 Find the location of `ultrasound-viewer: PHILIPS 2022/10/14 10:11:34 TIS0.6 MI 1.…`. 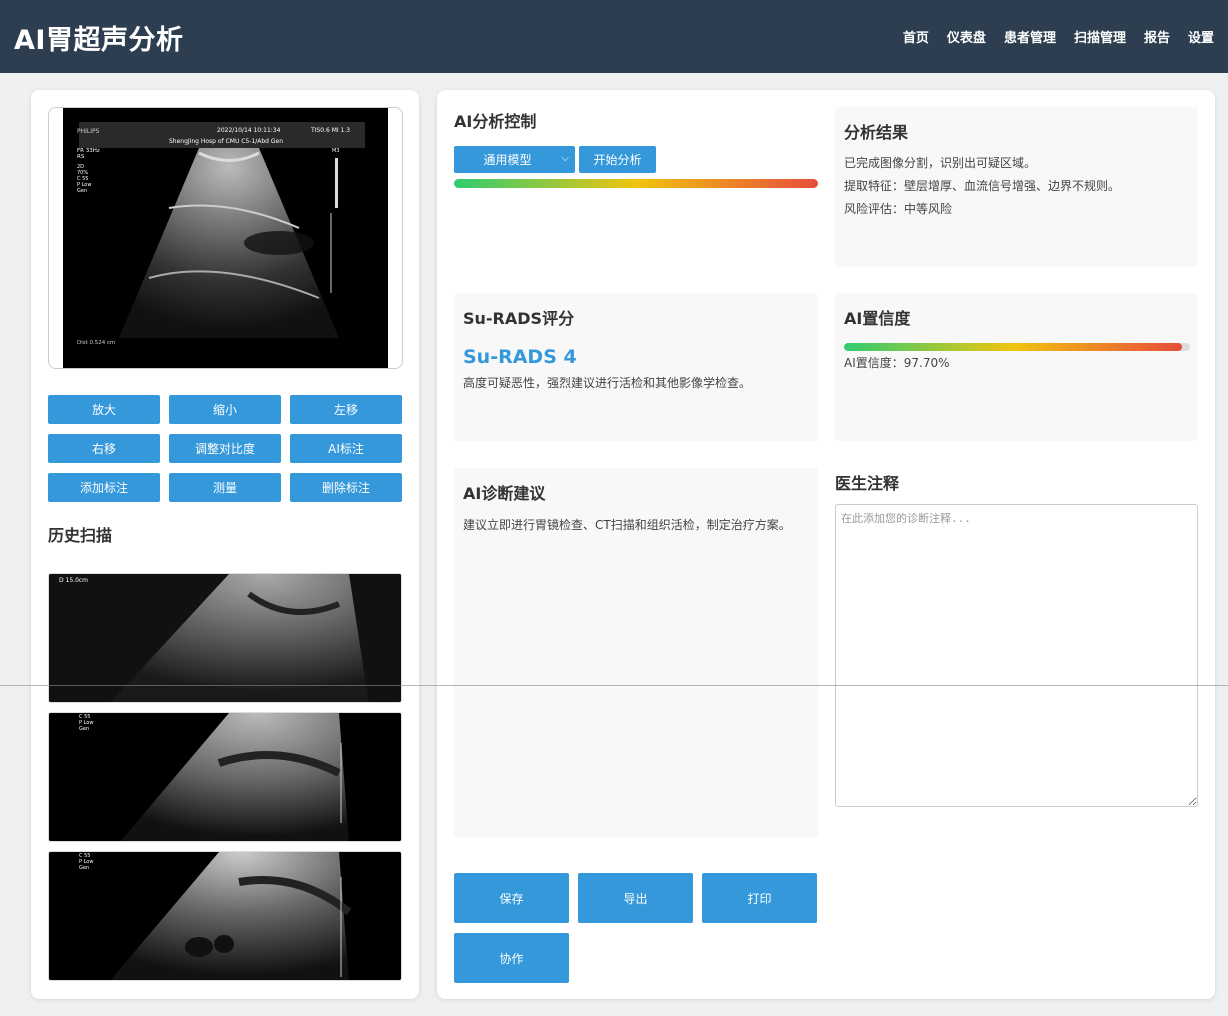

ultrasound-viewer: PHILIPS 2022/10/14 10:11:34 TIS0.6 MI 1.… is located at coordinates (225, 238).